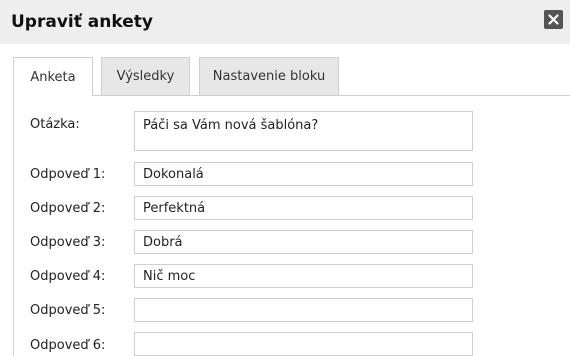 The width and height of the screenshot is (570, 356). What do you see at coordinates (68, 208) in the screenshot?
I see `answer-2-label: Odpoveď 2:` at bounding box center [68, 208].